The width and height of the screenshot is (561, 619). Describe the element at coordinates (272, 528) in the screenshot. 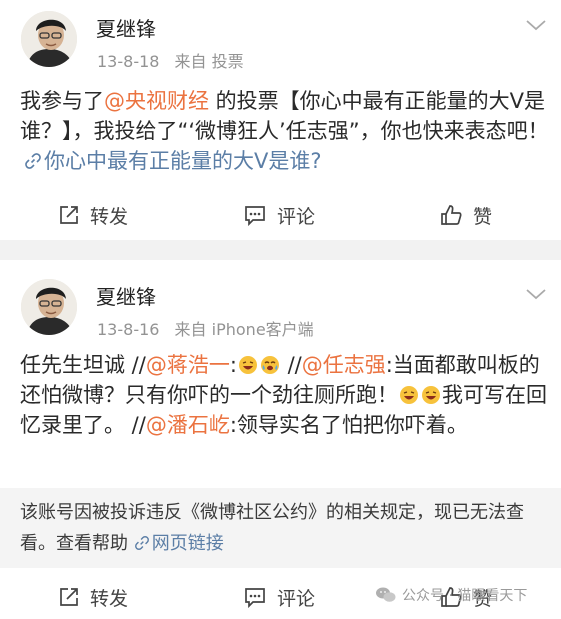

I see `notice-message: 该账号因被投诉违反《微博社区公约》的相关规定，现已无法查看。查看帮助` at that location.